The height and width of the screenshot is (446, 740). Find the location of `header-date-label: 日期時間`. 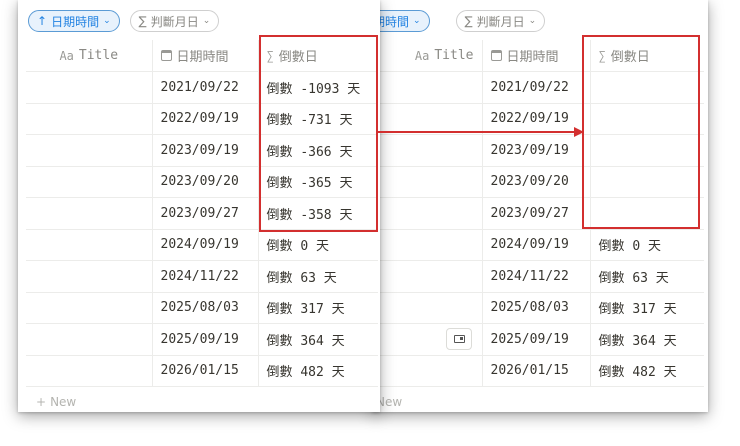

header-date-label: 日期時間 is located at coordinates (202, 57).